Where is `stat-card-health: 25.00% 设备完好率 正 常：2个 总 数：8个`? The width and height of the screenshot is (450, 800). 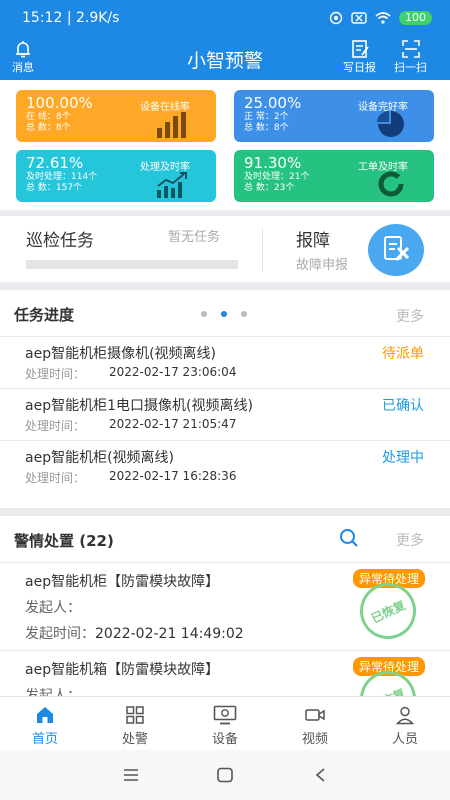
stat-card-health: 25.00% 设备完好率 正 常：2个 总 数：8个 is located at coordinates (334, 116).